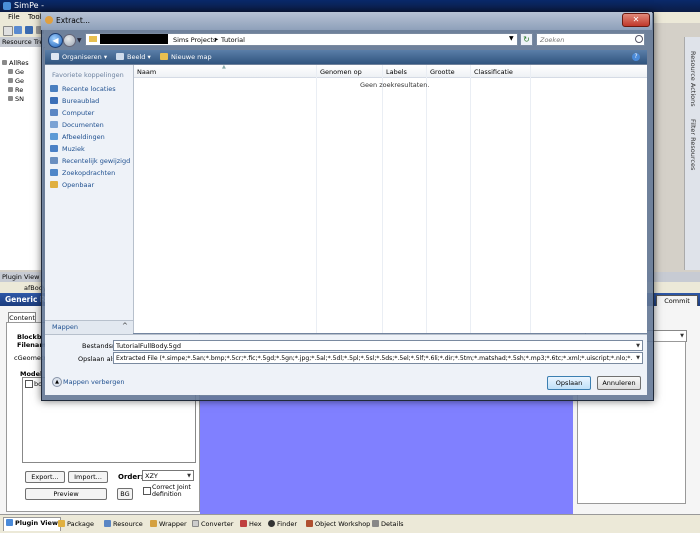 This screenshot has height=533, width=700. What do you see at coordinates (493, 72) in the screenshot?
I see `column-rating: Classificatie` at bounding box center [493, 72].